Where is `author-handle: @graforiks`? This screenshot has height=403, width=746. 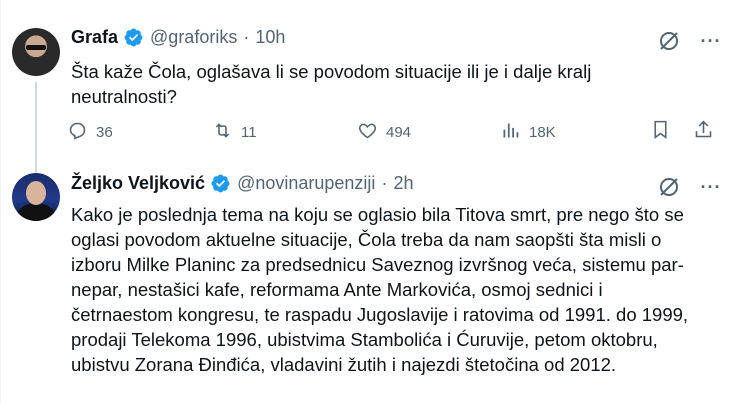 author-handle: @graforiks is located at coordinates (193, 37).